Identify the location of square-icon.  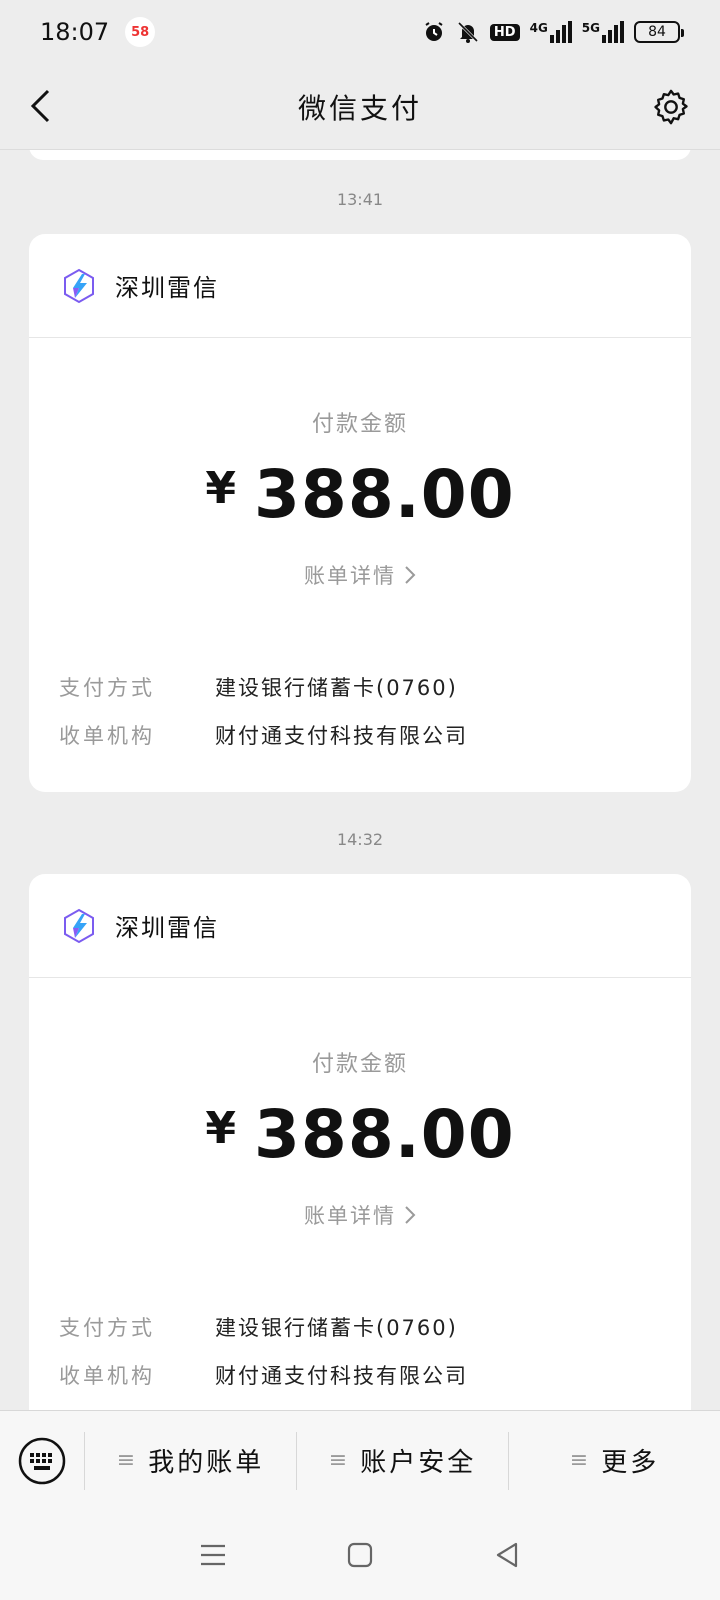
(360, 1555).